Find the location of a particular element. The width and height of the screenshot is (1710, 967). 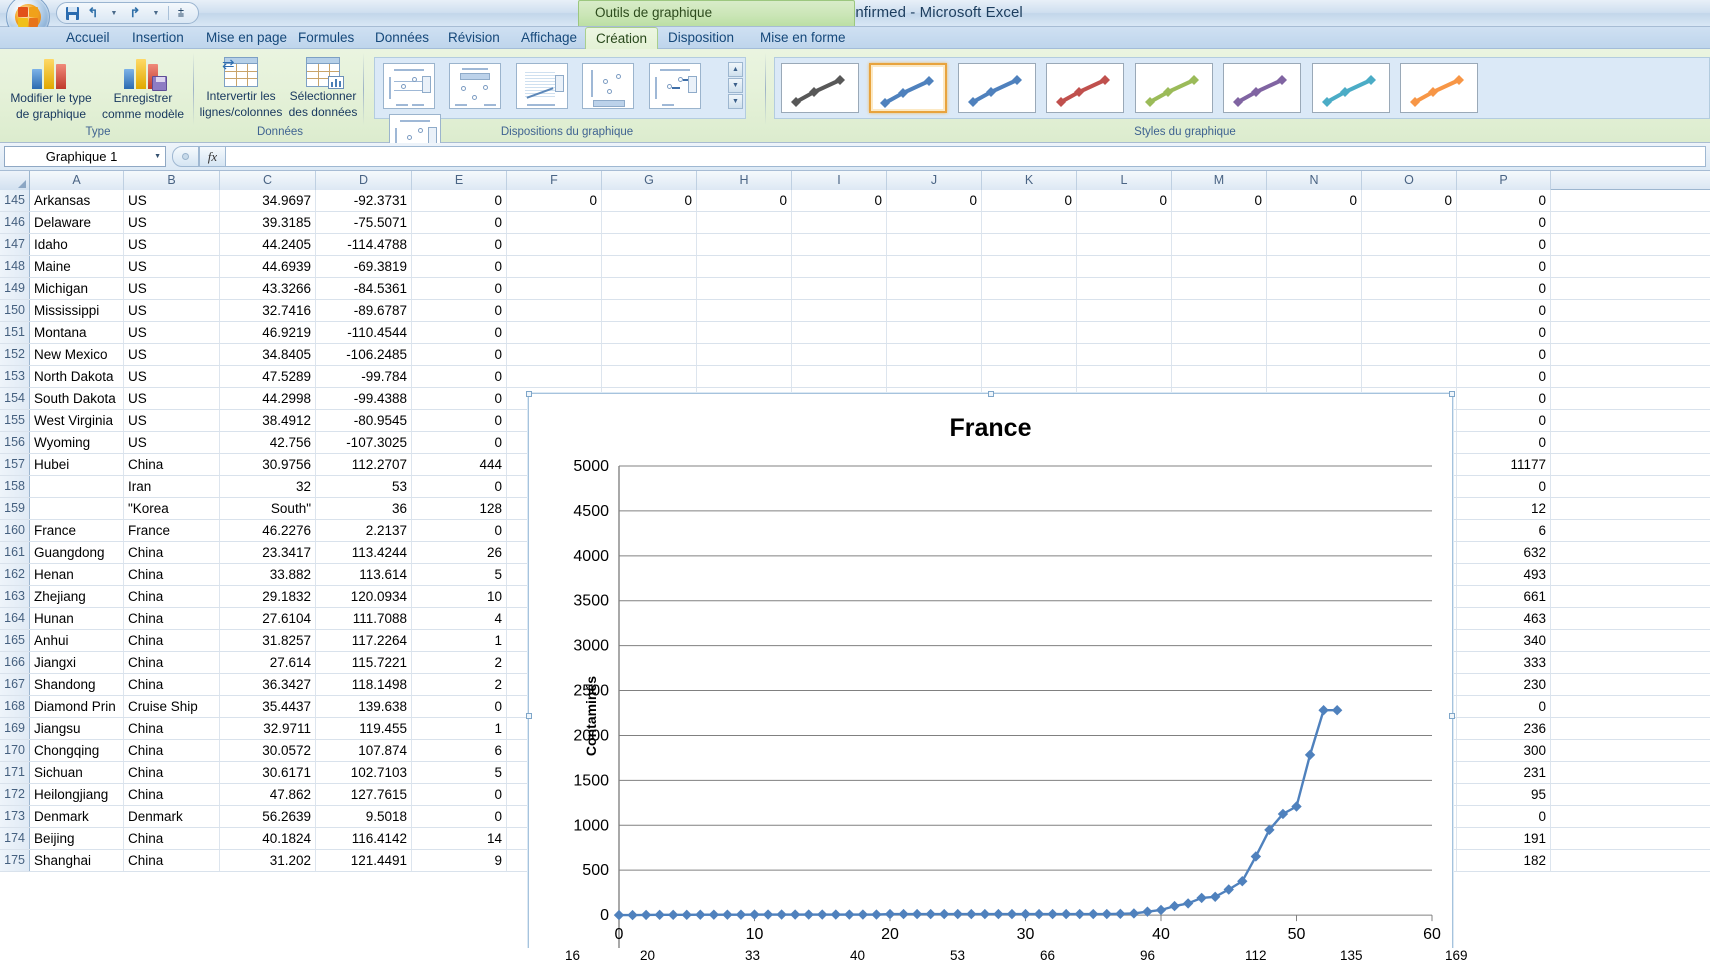

grid-cell: 11177 is located at coordinates (1504, 464).